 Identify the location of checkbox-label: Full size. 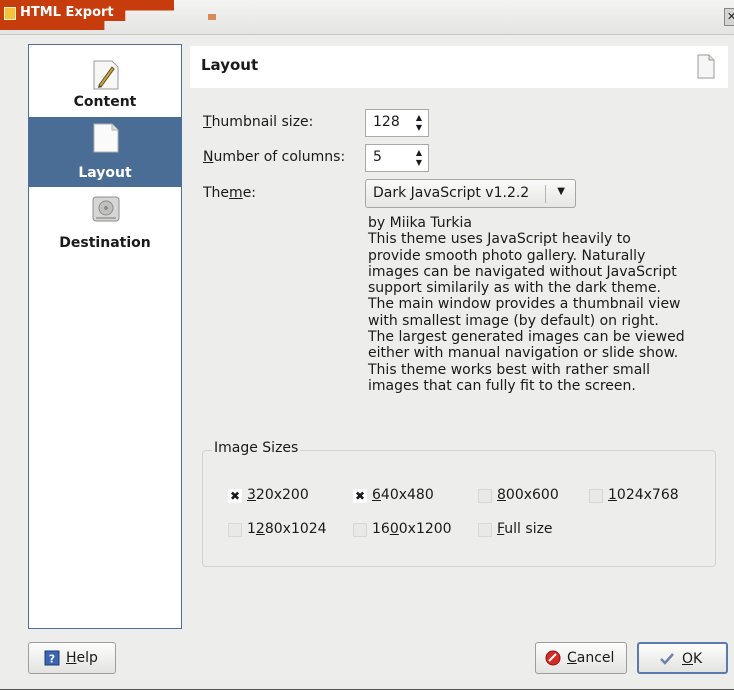
(525, 529).